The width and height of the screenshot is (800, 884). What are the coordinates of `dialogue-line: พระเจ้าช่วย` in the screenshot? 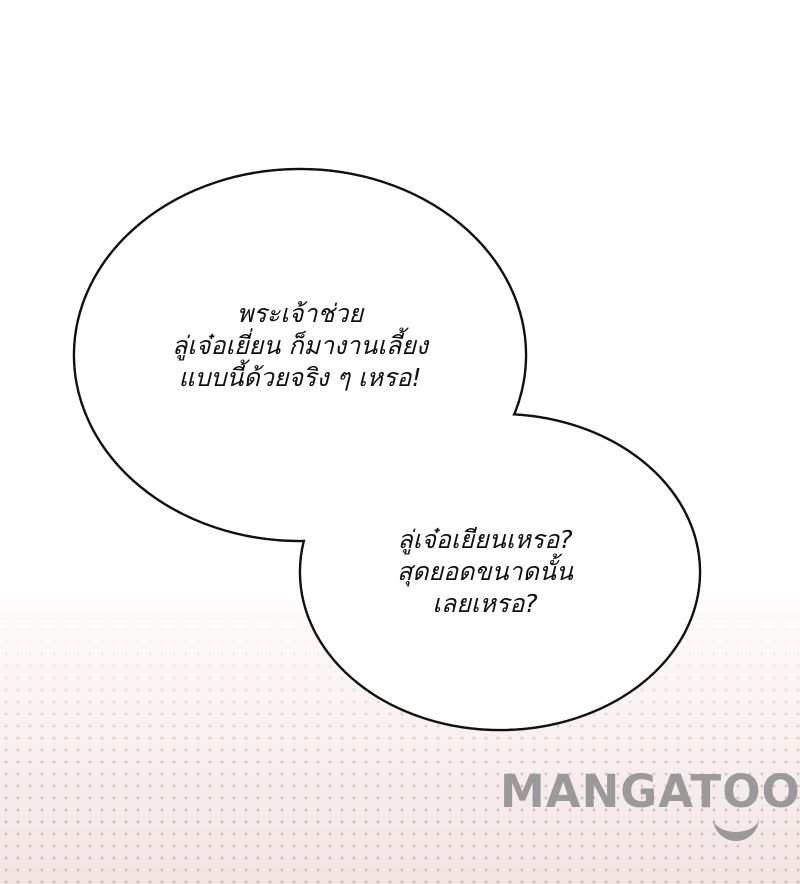 It's located at (300, 313).